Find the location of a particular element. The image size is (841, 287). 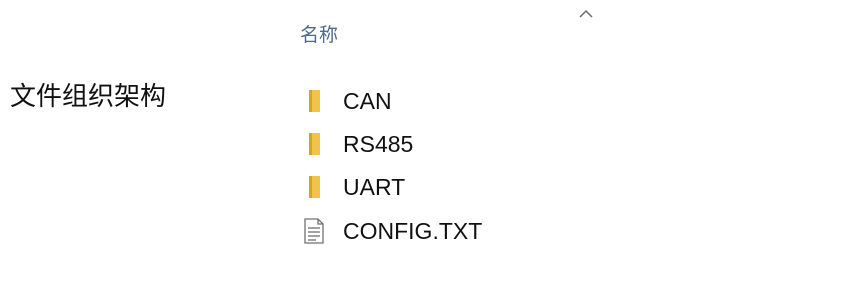

text-file-icon is located at coordinates (314, 230).